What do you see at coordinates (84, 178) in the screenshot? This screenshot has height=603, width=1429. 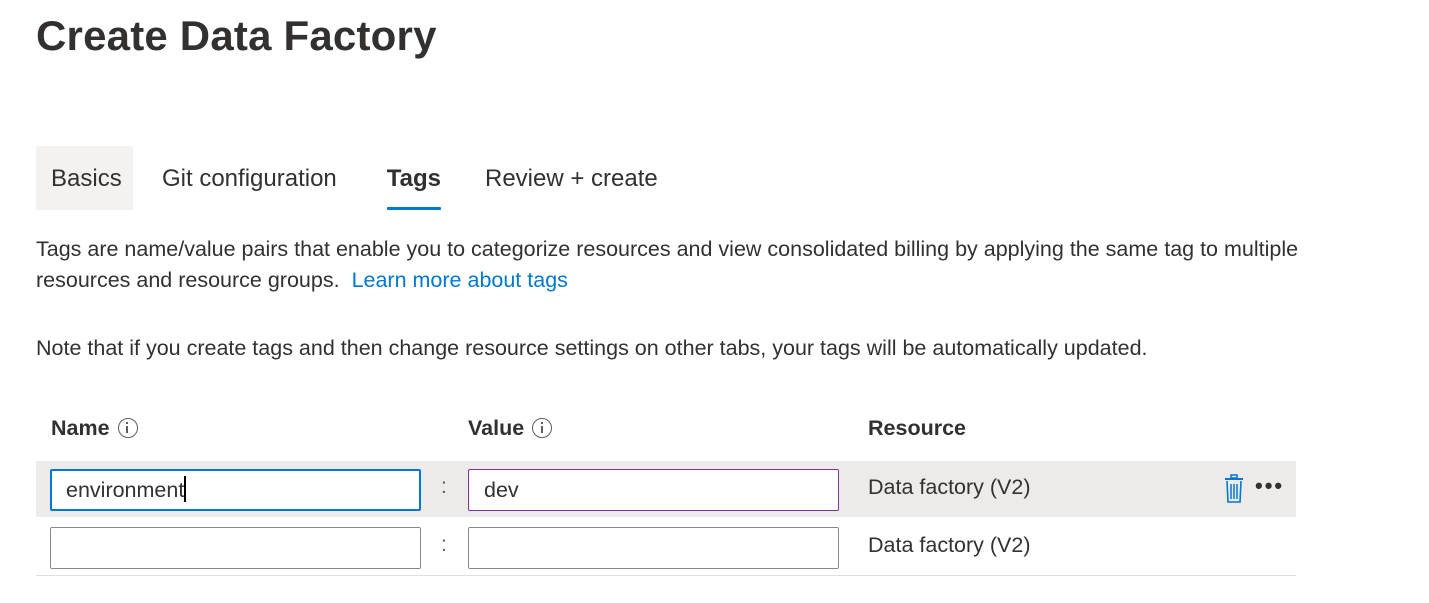 I see `tab-basics: Basics` at bounding box center [84, 178].